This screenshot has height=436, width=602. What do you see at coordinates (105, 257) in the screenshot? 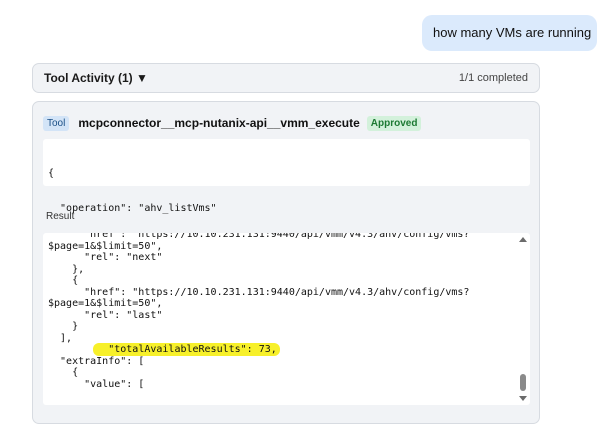
I see `result-output-line: "rel": "next"` at bounding box center [105, 257].